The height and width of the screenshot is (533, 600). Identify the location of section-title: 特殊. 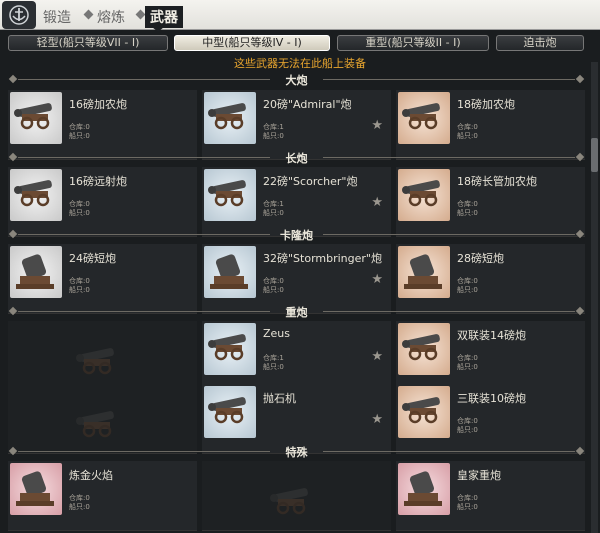
(296, 452).